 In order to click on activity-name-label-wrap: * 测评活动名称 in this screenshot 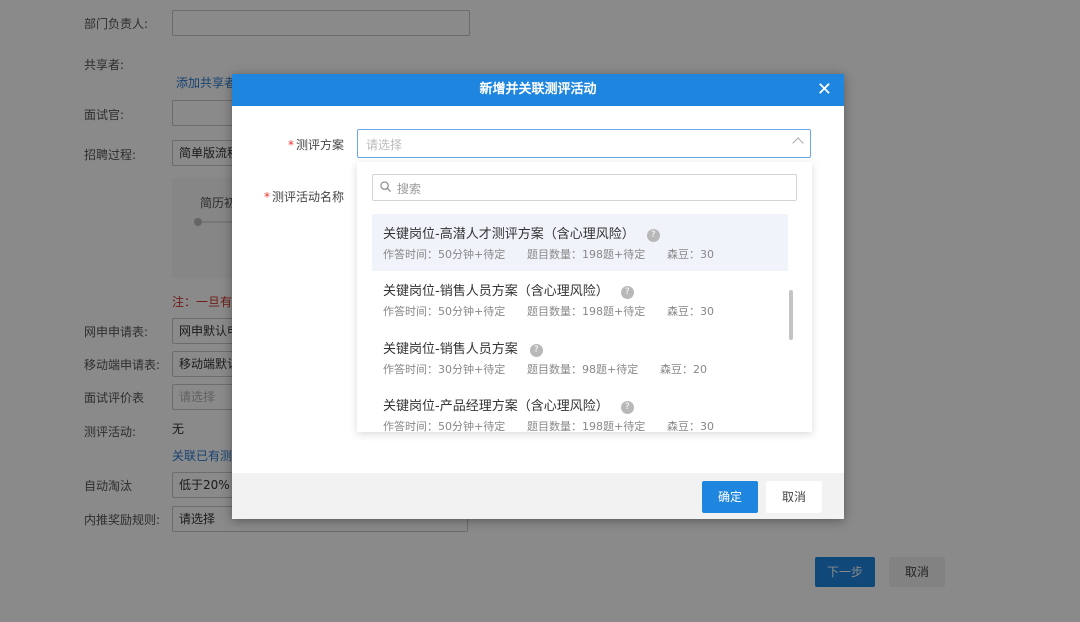, I will do `click(298, 196)`.